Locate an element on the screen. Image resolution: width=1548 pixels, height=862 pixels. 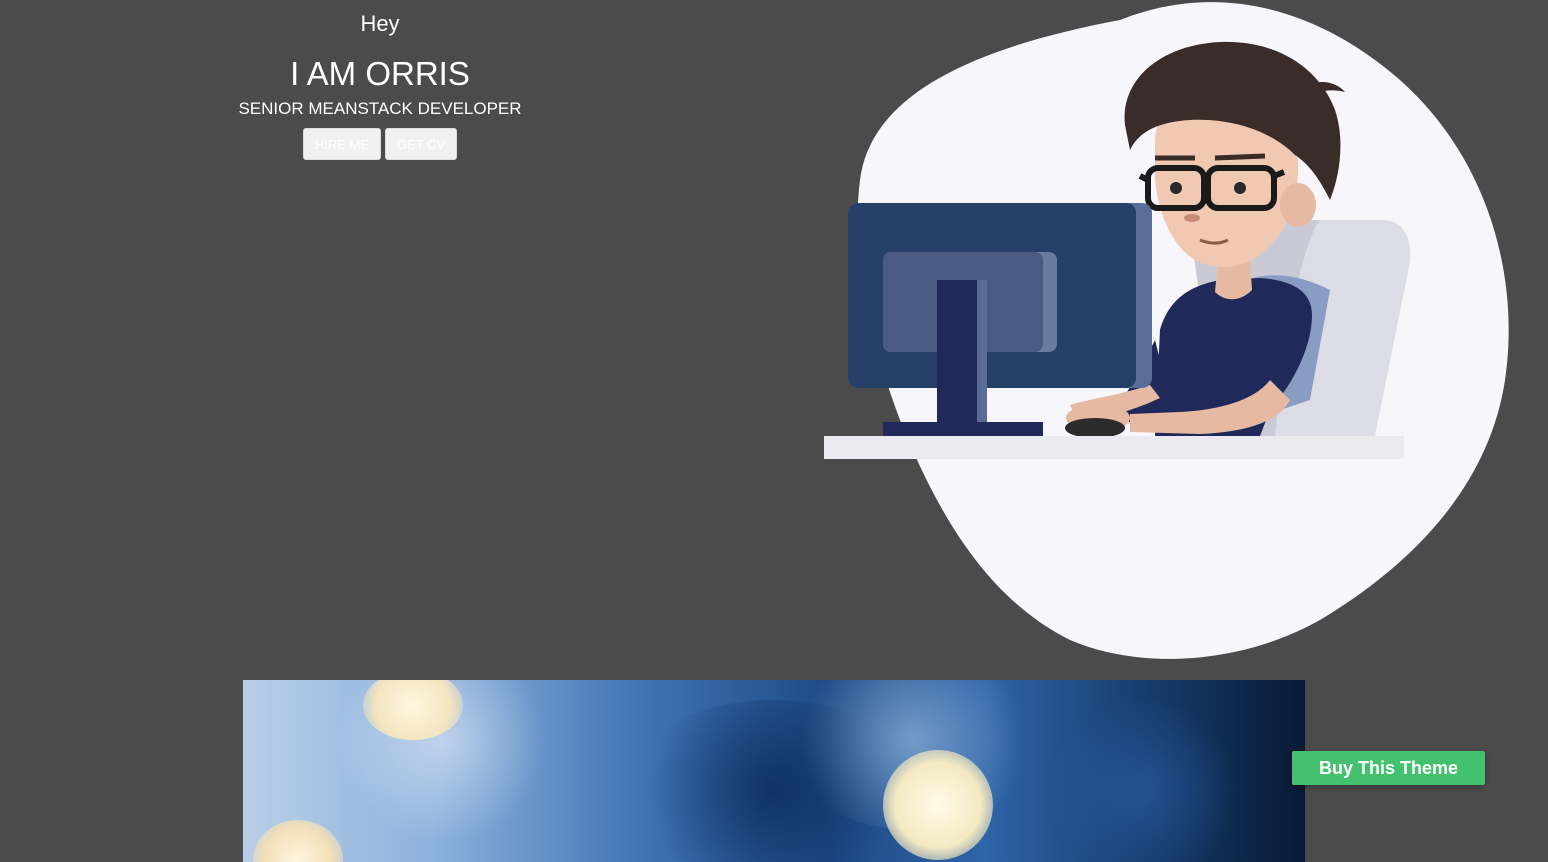
hero-button-row: HIRE ME GET CV is located at coordinates (380, 144).